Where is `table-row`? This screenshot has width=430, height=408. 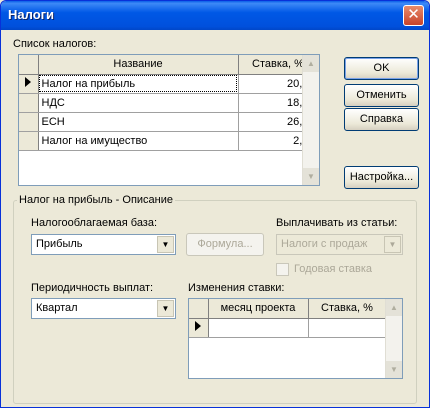
table-row is located at coordinates (288, 328).